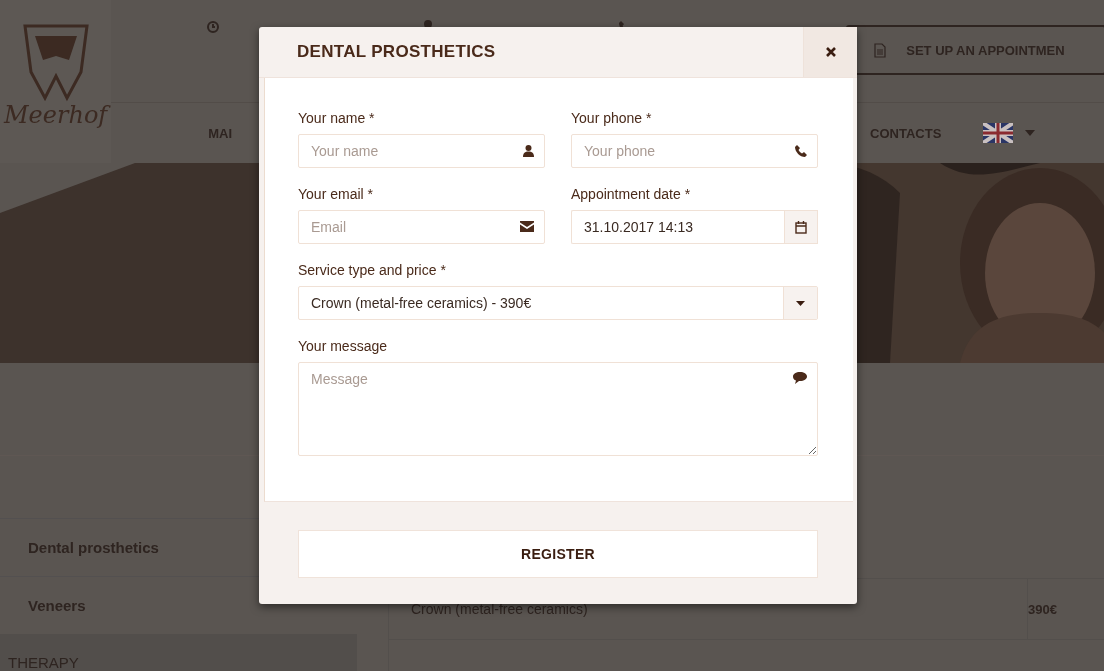 This screenshot has width=1104, height=671. I want to click on field-label: Appointment date *, so click(631, 194).